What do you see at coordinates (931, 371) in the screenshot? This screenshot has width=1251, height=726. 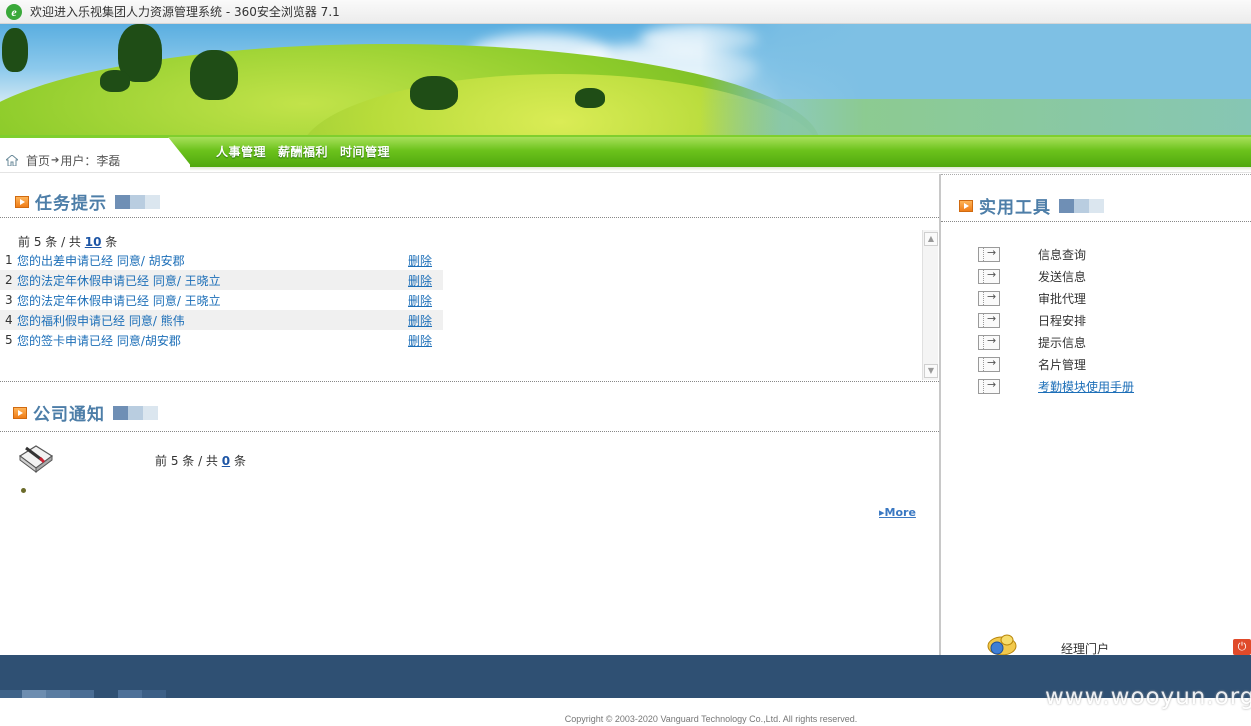 I see `scroll-down-button: ▼` at bounding box center [931, 371].